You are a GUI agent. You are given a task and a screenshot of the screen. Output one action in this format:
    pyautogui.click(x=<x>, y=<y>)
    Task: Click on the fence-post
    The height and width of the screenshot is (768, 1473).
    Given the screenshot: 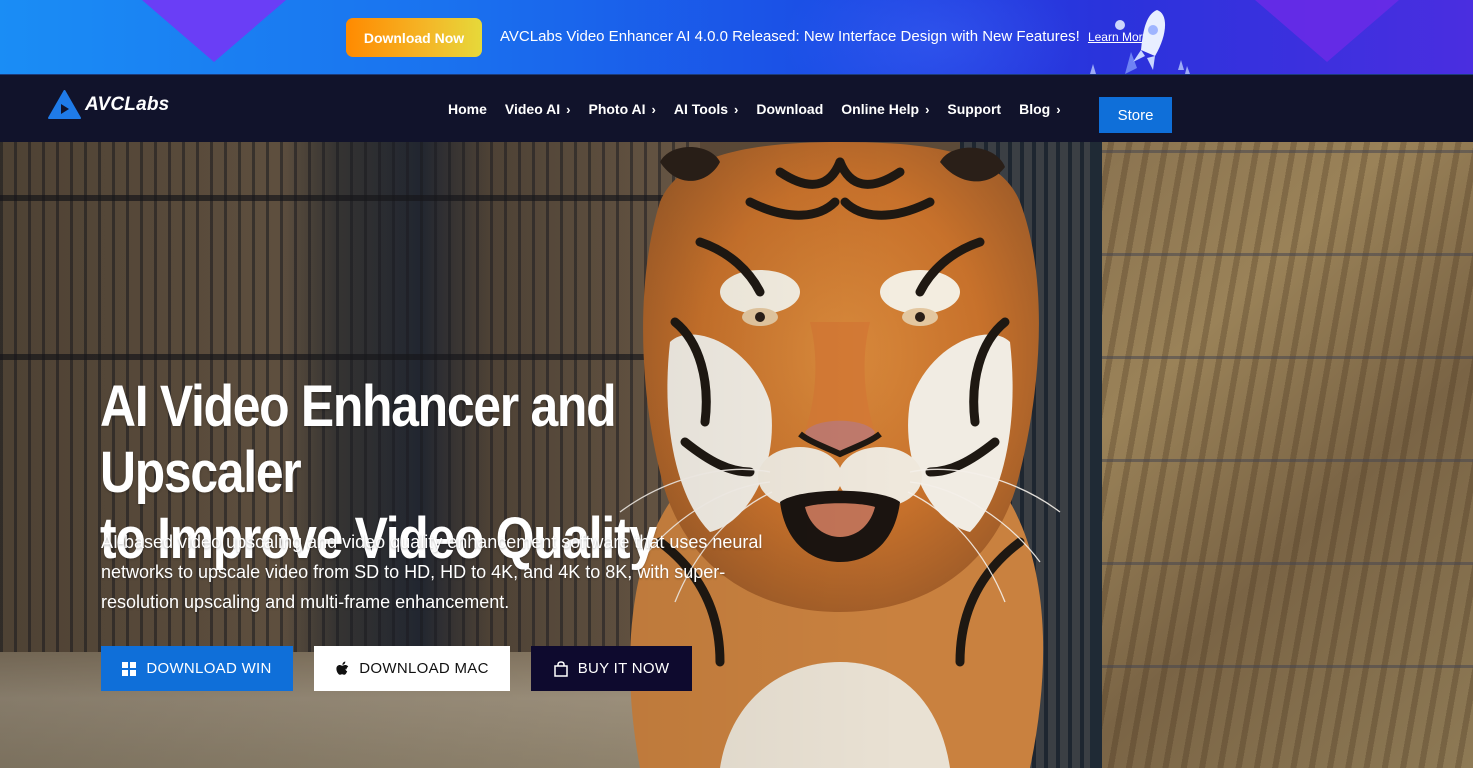 What is the action you would take?
    pyautogui.click(x=1096, y=455)
    